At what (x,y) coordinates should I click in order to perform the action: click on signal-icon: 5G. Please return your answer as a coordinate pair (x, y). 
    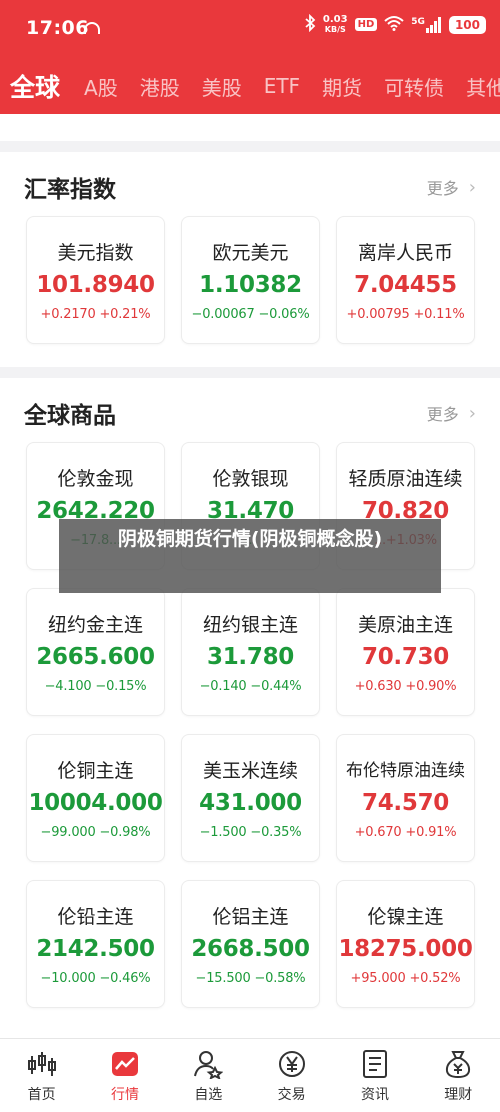
    Looking at the image, I should click on (426, 24).